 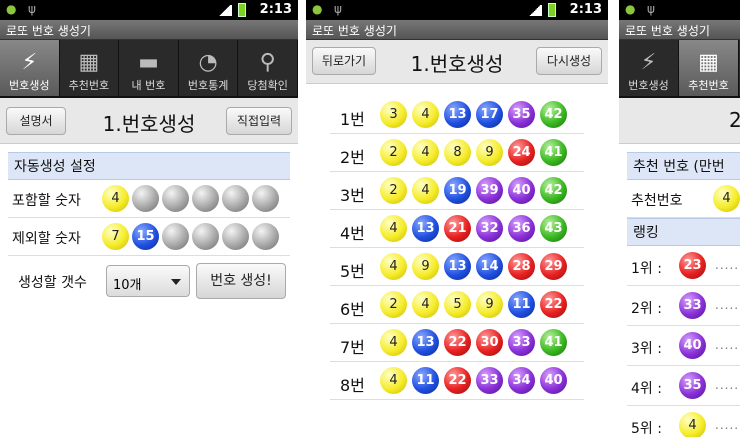 What do you see at coordinates (90, 68) in the screenshot?
I see `tab-p1-1: ▦ 추천번호` at bounding box center [90, 68].